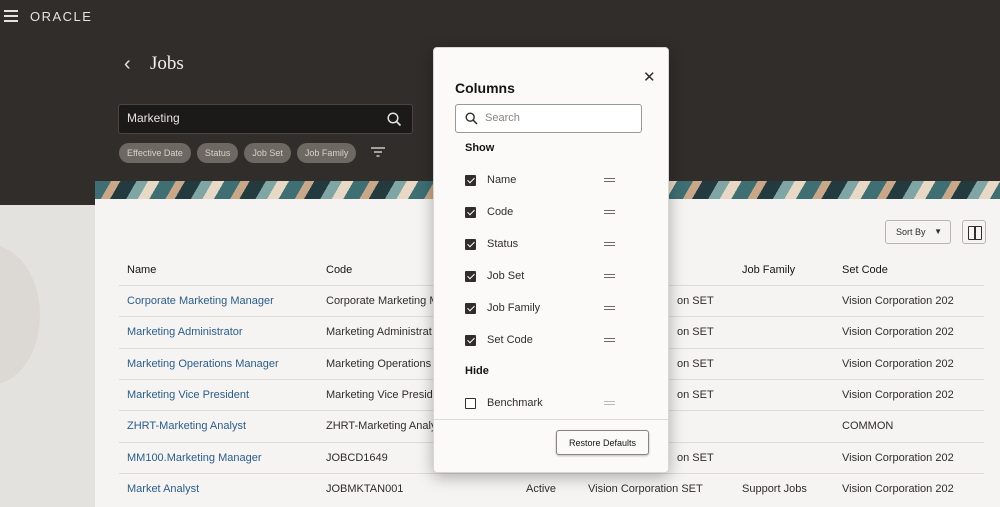 This screenshot has width=1000, height=507. What do you see at coordinates (974, 232) in the screenshot?
I see `columns-toggle-button` at bounding box center [974, 232].